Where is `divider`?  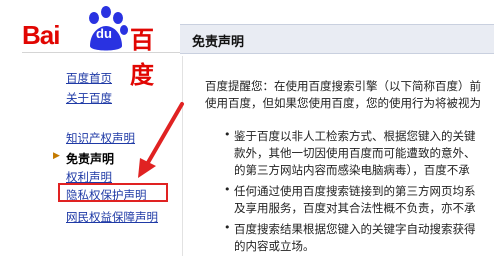 divider is located at coordinates (101, 52).